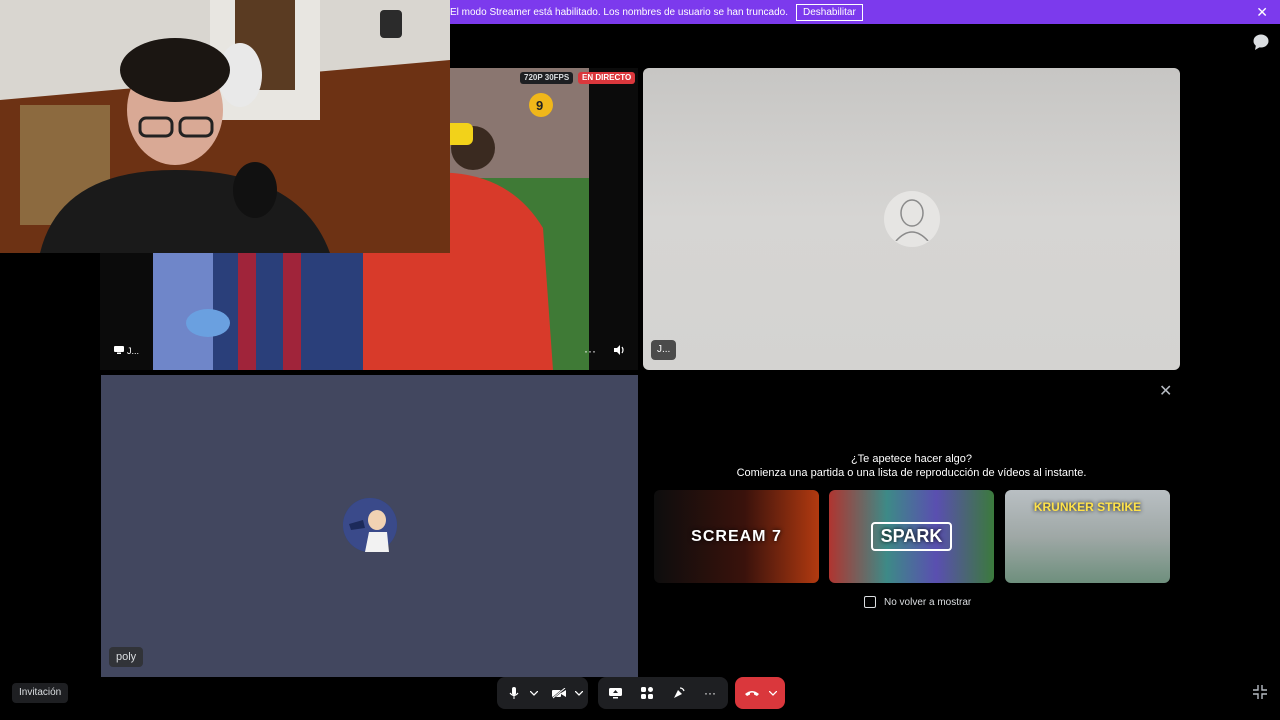  Describe the element at coordinates (514, 693) in the screenshot. I see `microphone-icon` at that location.